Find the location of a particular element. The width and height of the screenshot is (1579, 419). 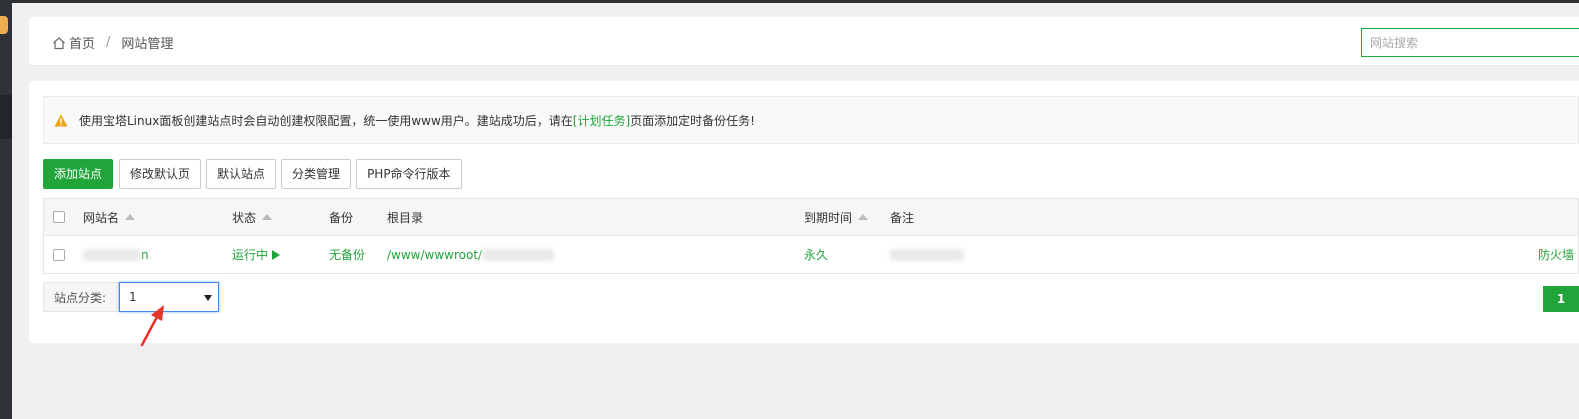

root-dir-link: /www/wwwroot/ is located at coordinates (471, 254).